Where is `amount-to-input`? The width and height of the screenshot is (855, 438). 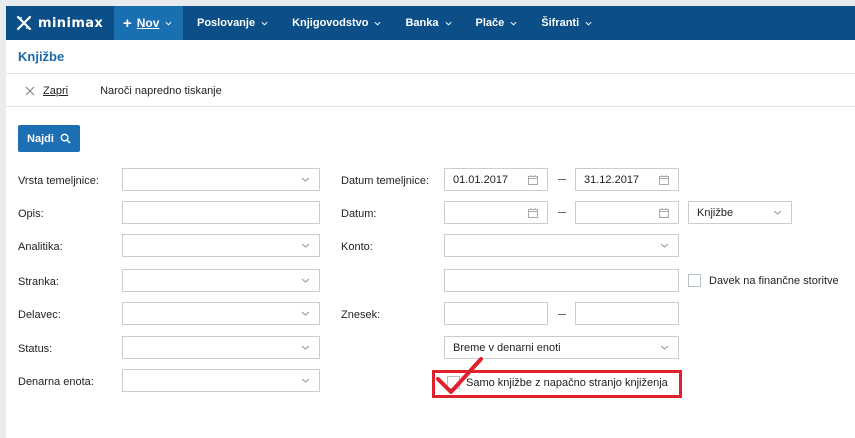 amount-to-input is located at coordinates (627, 313).